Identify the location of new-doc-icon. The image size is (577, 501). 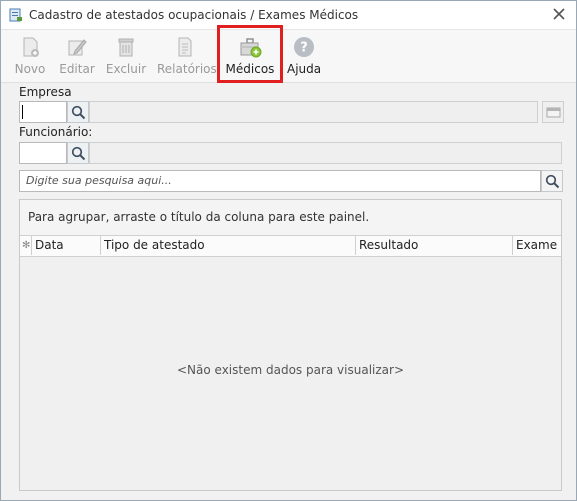
(31, 47).